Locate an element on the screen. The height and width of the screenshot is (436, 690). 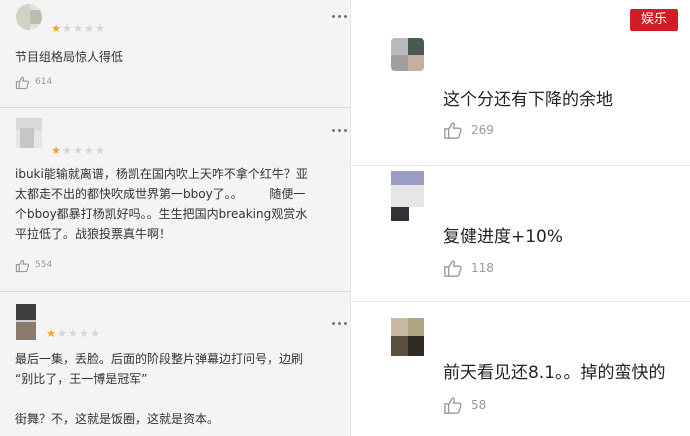
like-count: 58 is located at coordinates (479, 405).